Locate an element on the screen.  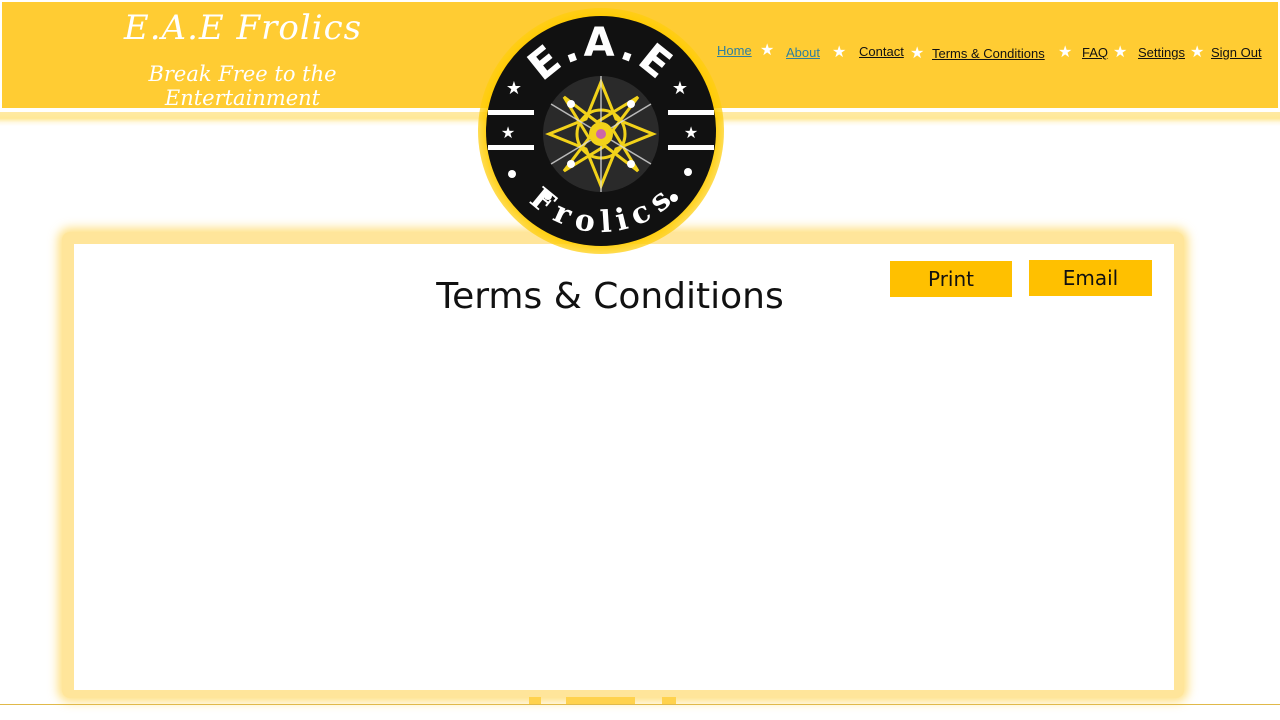
print-button: Print is located at coordinates (951, 279).